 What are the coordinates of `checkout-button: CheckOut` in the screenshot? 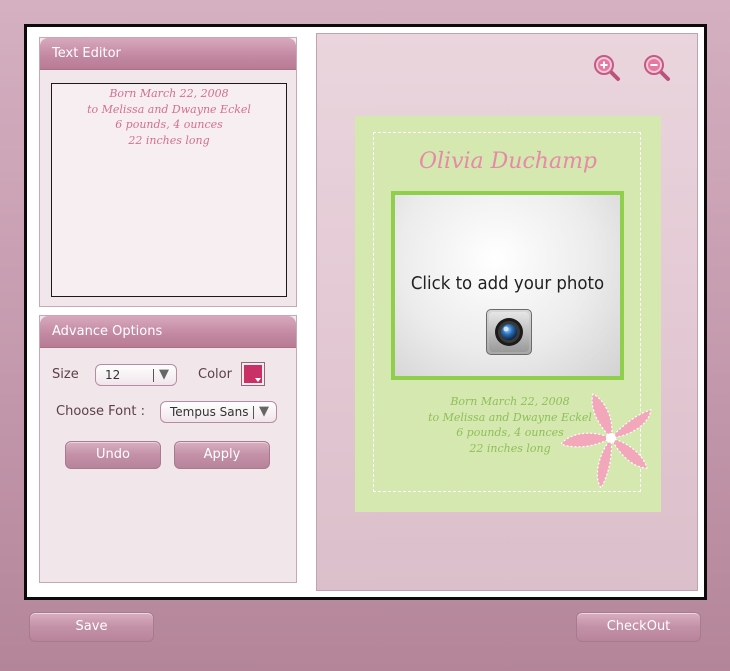 It's located at (638, 627).